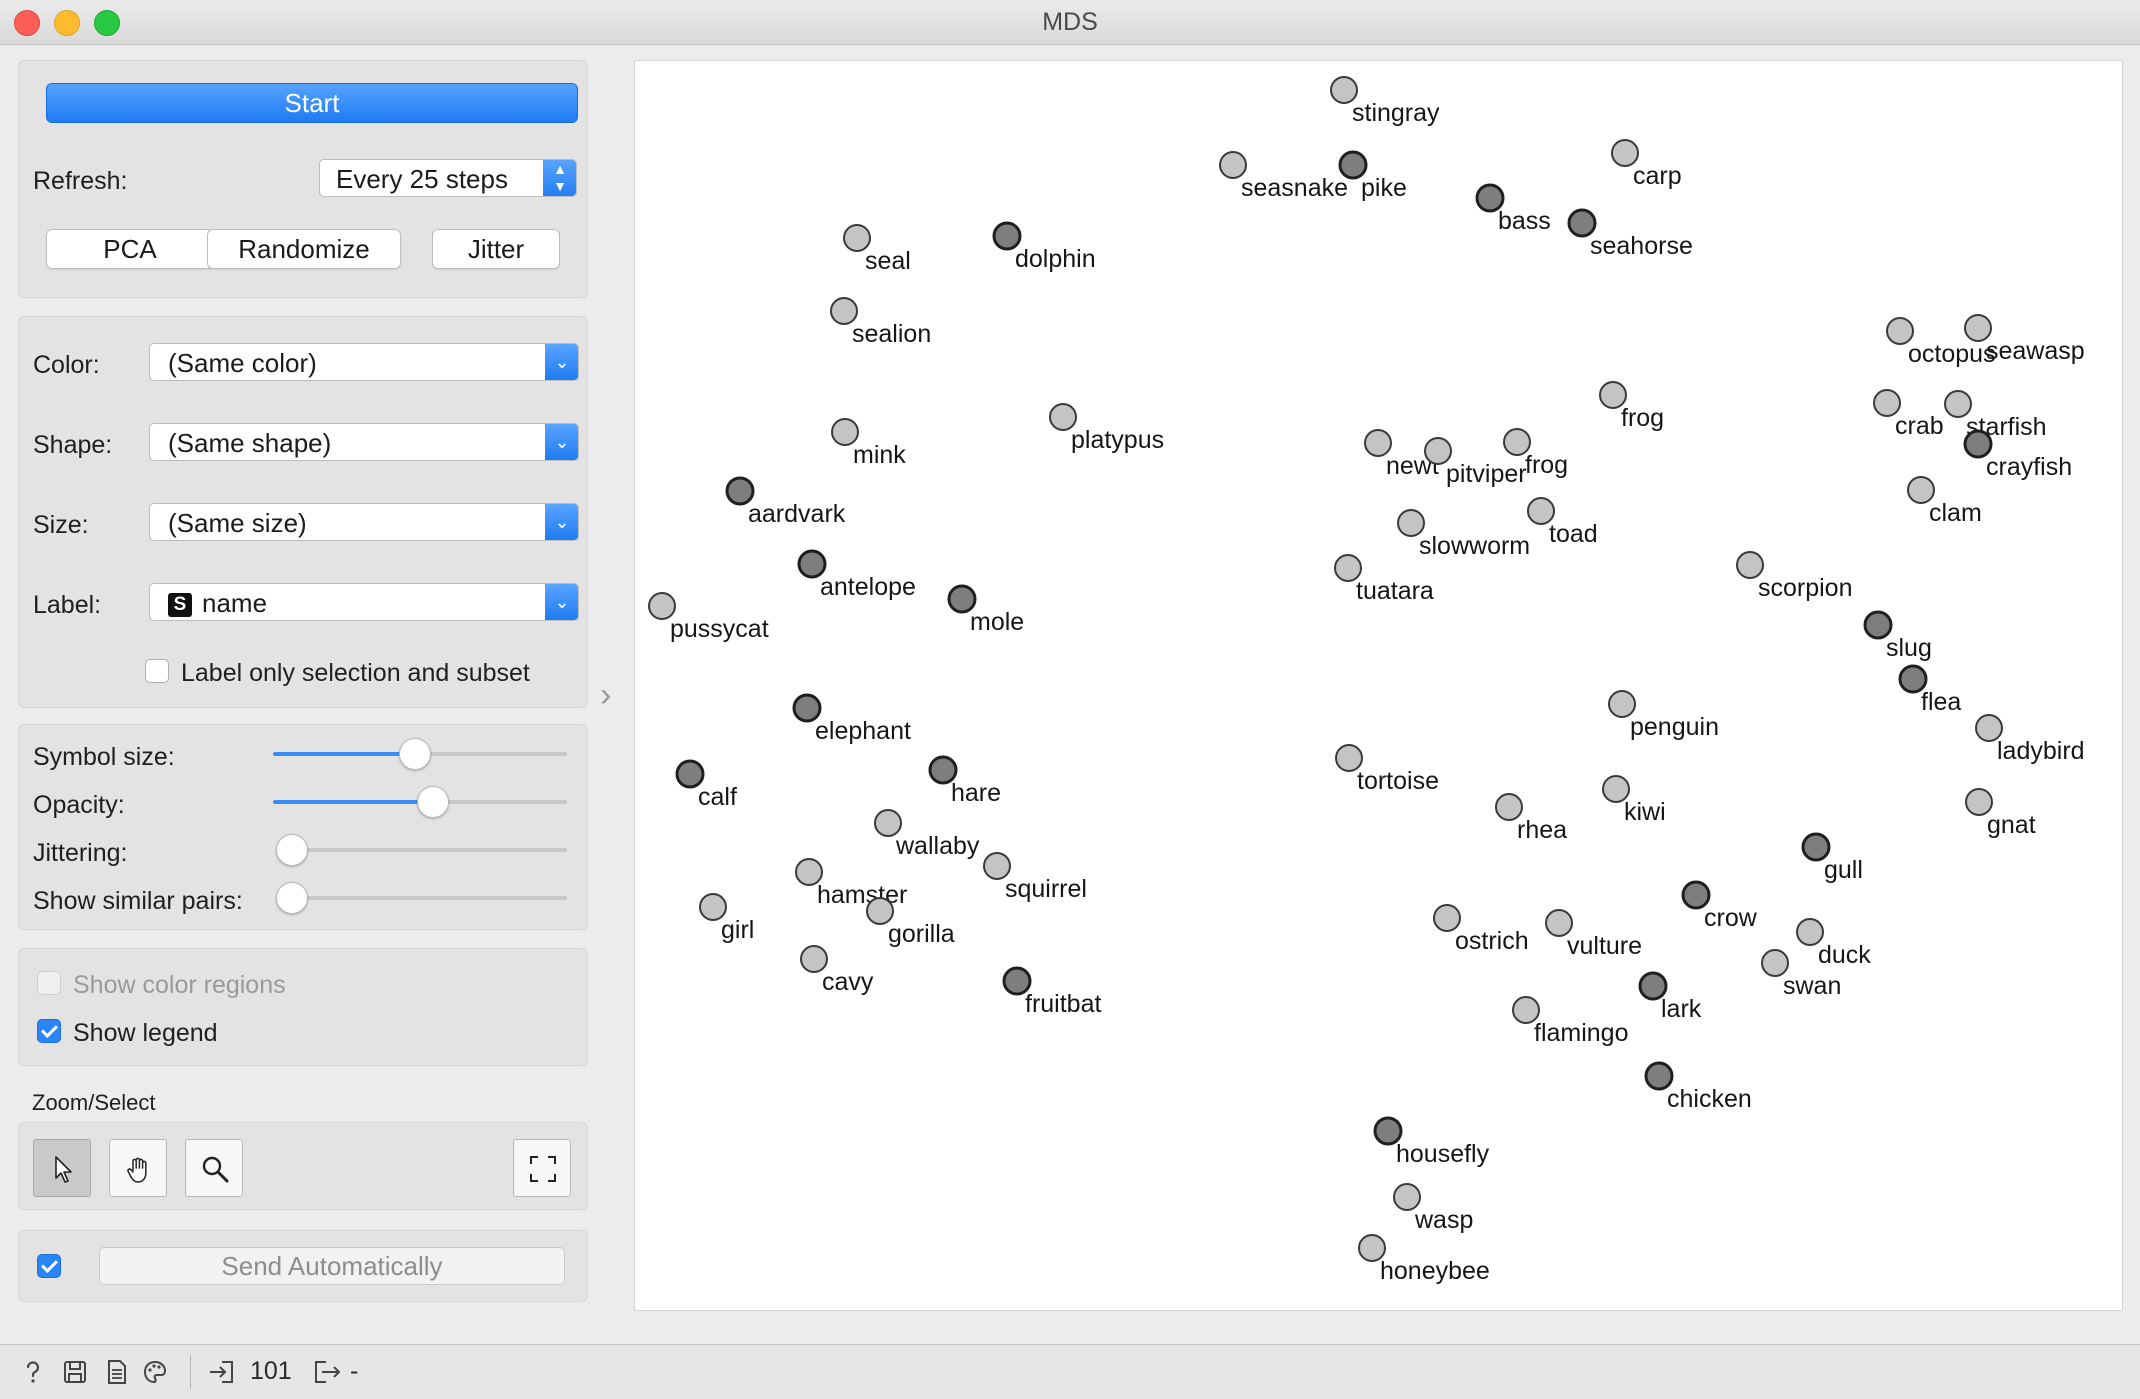 This screenshot has height=1399, width=2140. What do you see at coordinates (66, 365) in the screenshot?
I see `color-label: Color:` at bounding box center [66, 365].